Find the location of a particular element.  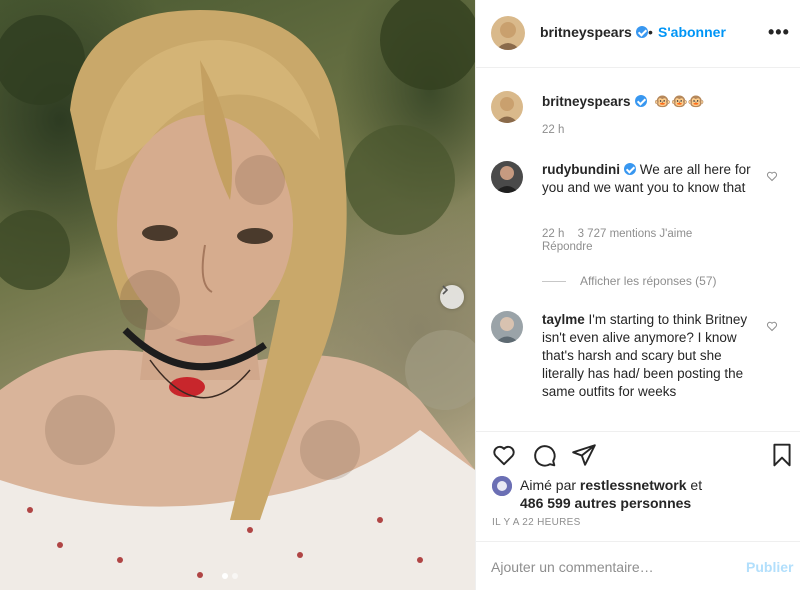

comment-likes: 3 727 mentions J'aime is located at coordinates (635, 234).